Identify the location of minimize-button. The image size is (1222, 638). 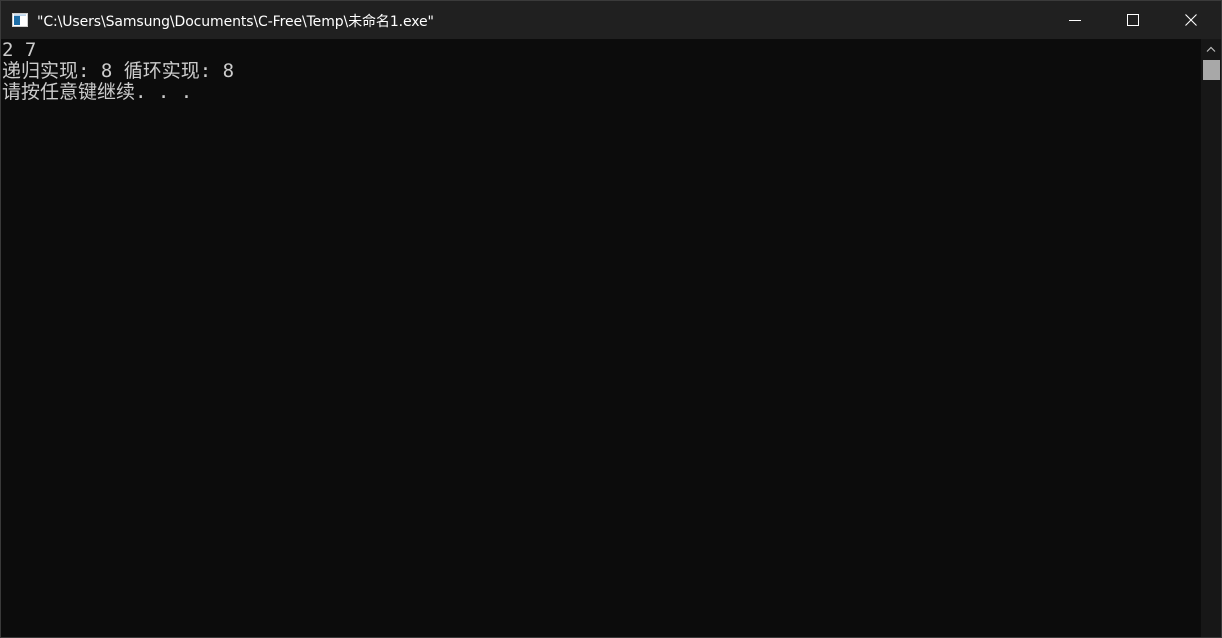
(1075, 20).